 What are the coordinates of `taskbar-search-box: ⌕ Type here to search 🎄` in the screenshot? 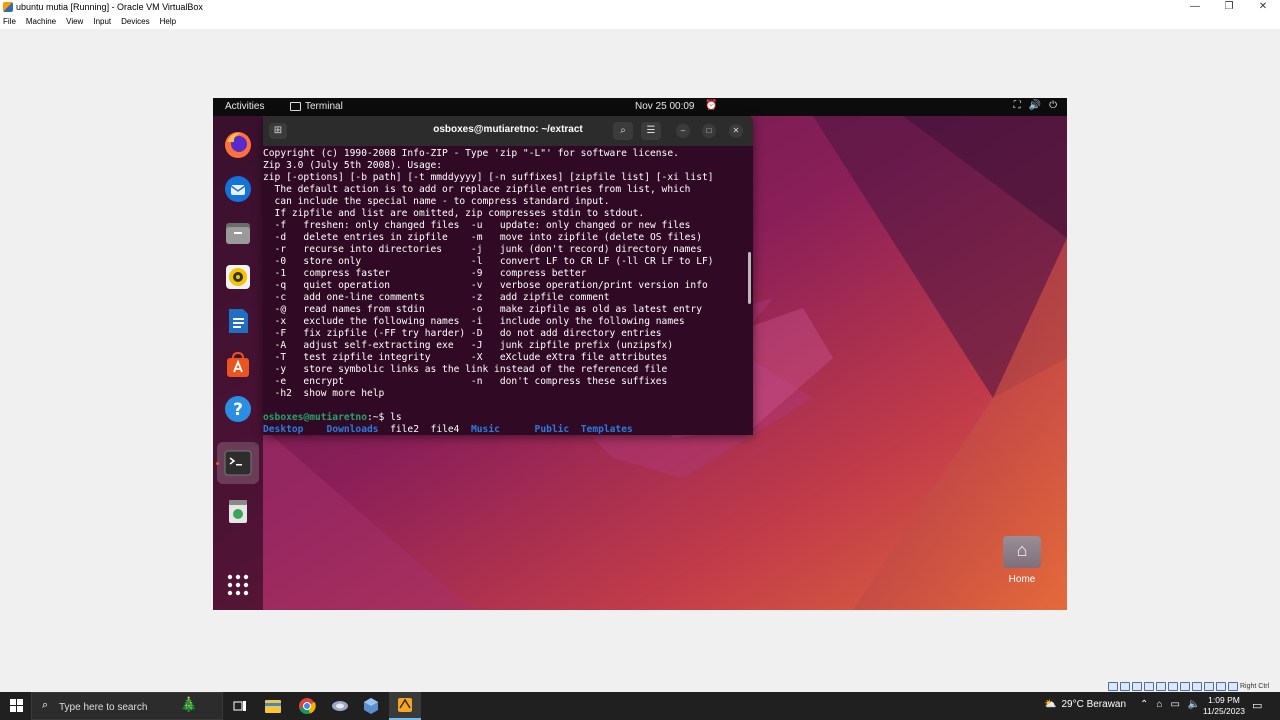 It's located at (127, 706).